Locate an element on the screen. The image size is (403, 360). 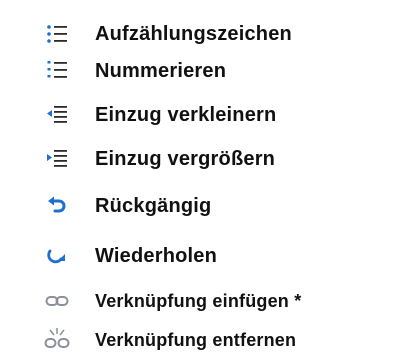
menu-item-label: Nummerieren is located at coordinates (161, 70).